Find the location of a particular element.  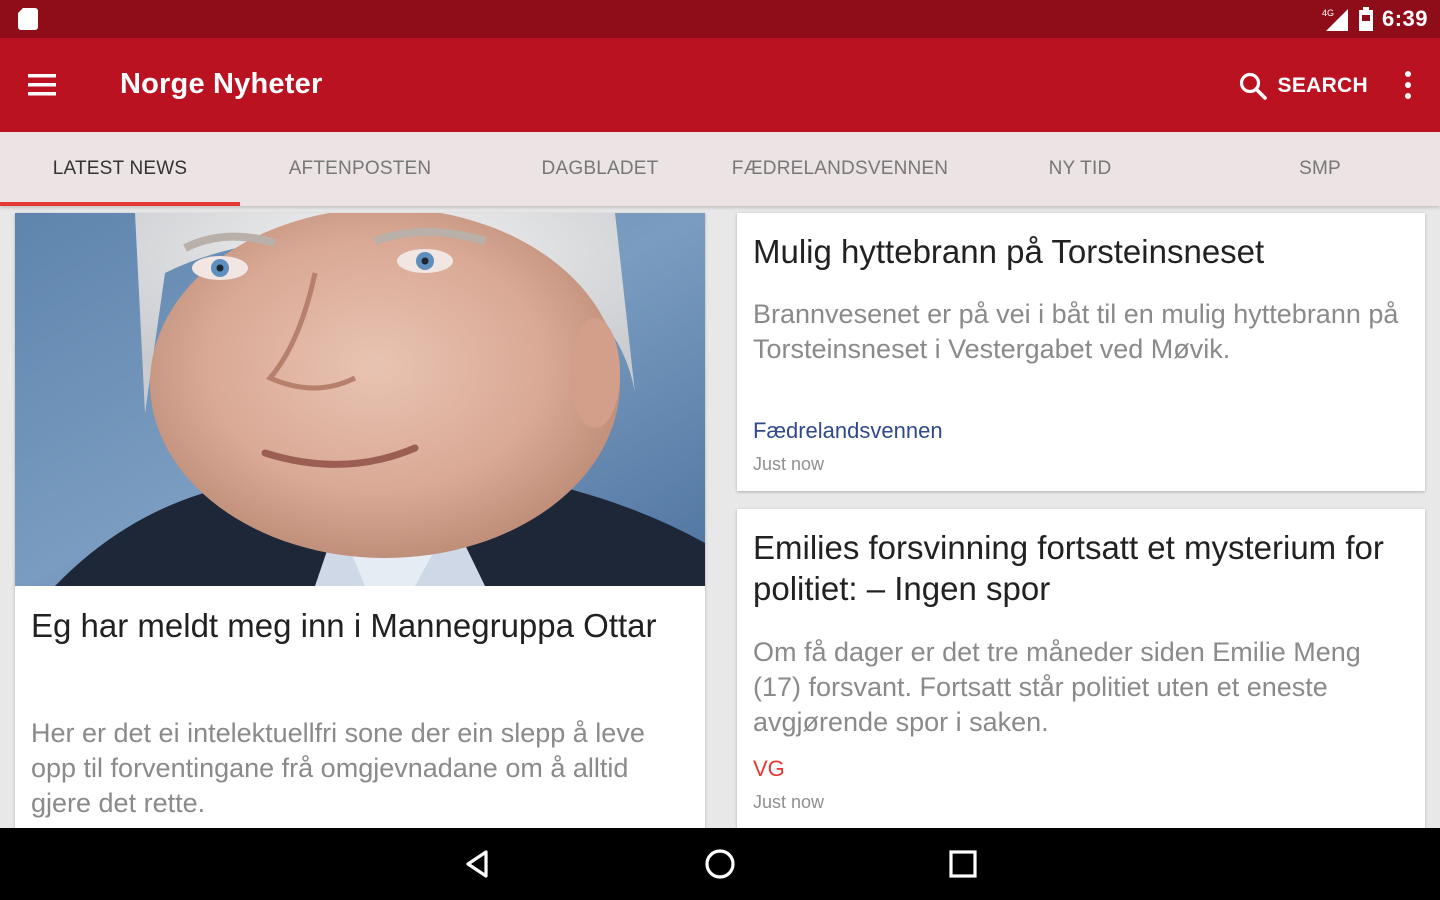

home-button is located at coordinates (720, 864).